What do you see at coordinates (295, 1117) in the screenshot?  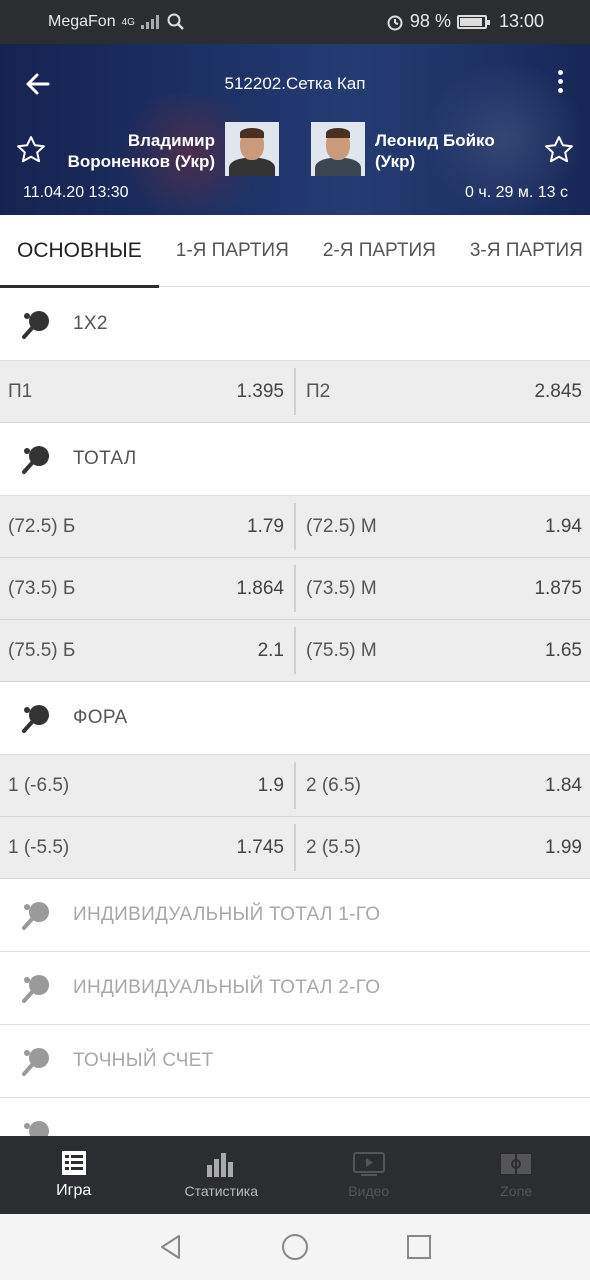 I see `market-header-partial` at bounding box center [295, 1117].